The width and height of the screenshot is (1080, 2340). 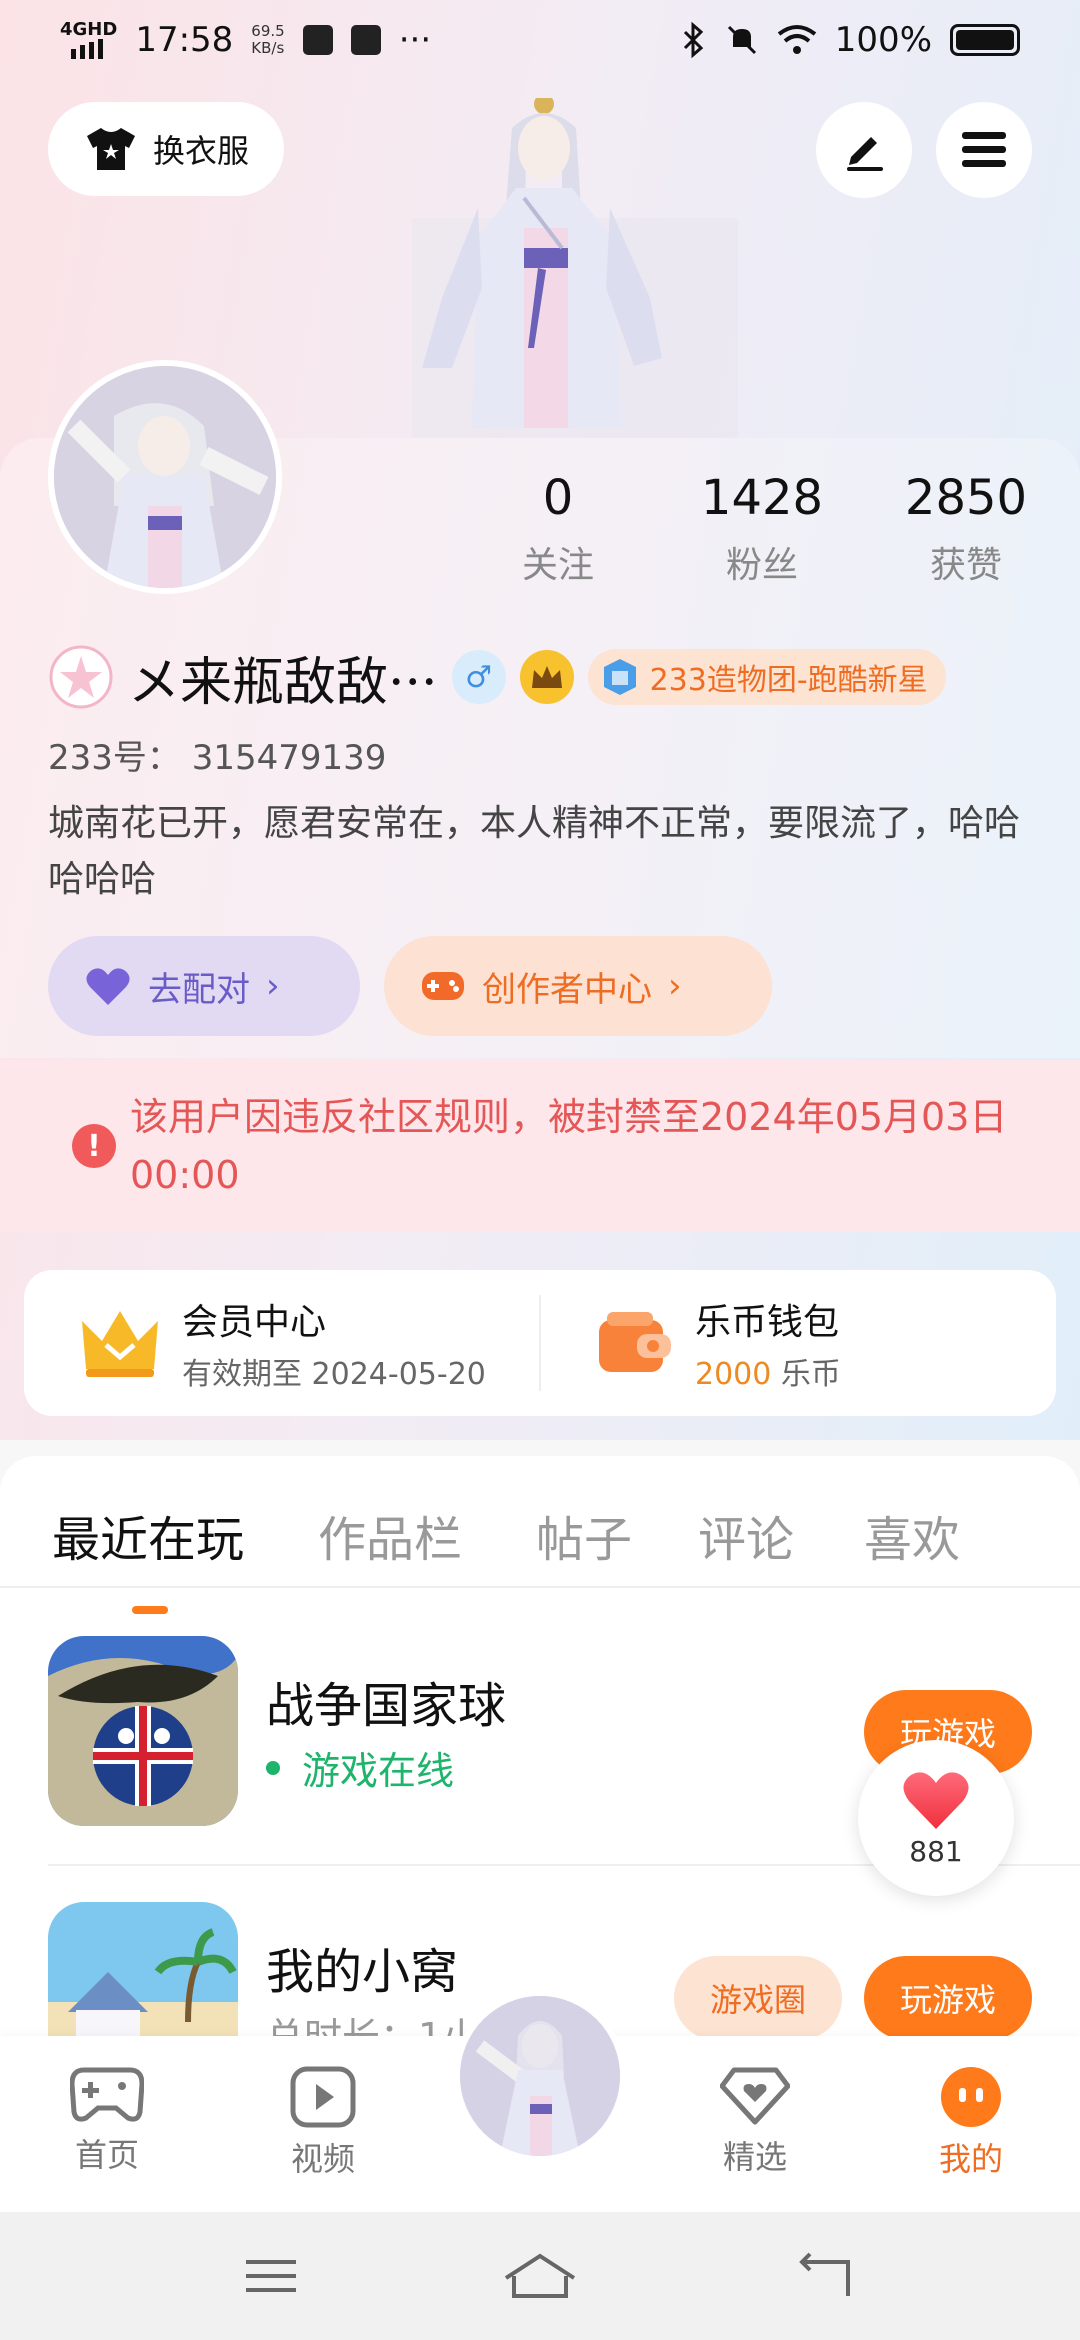 I want to click on status-bar: 4GHD 17:58 69.5 KB/s ··· 100%, so click(x=540, y=40).